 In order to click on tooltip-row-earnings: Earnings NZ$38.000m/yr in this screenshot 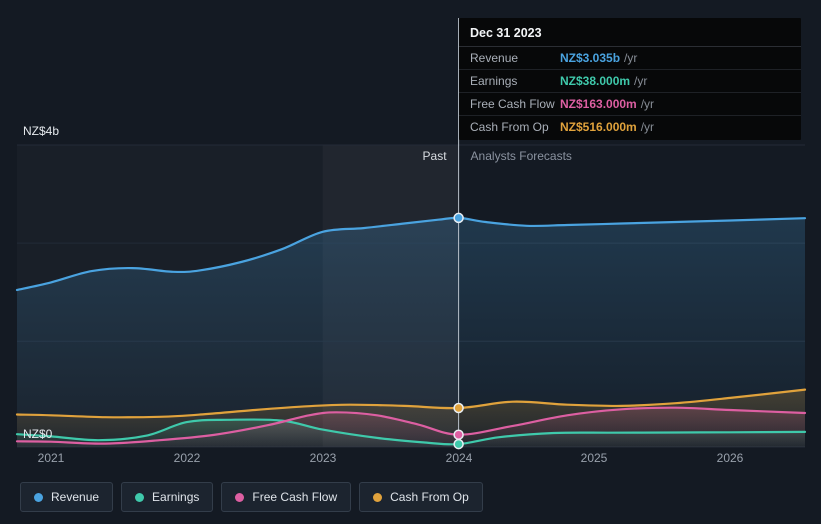, I will do `click(630, 81)`.